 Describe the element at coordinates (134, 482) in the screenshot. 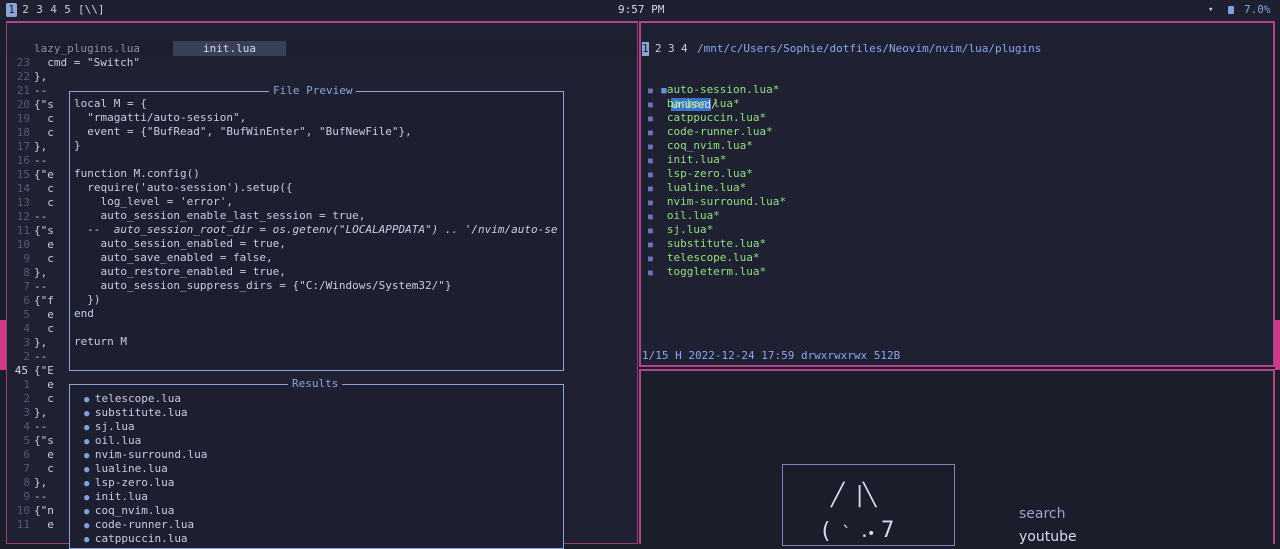

I see `result-label: lsp-zero.lua` at that location.